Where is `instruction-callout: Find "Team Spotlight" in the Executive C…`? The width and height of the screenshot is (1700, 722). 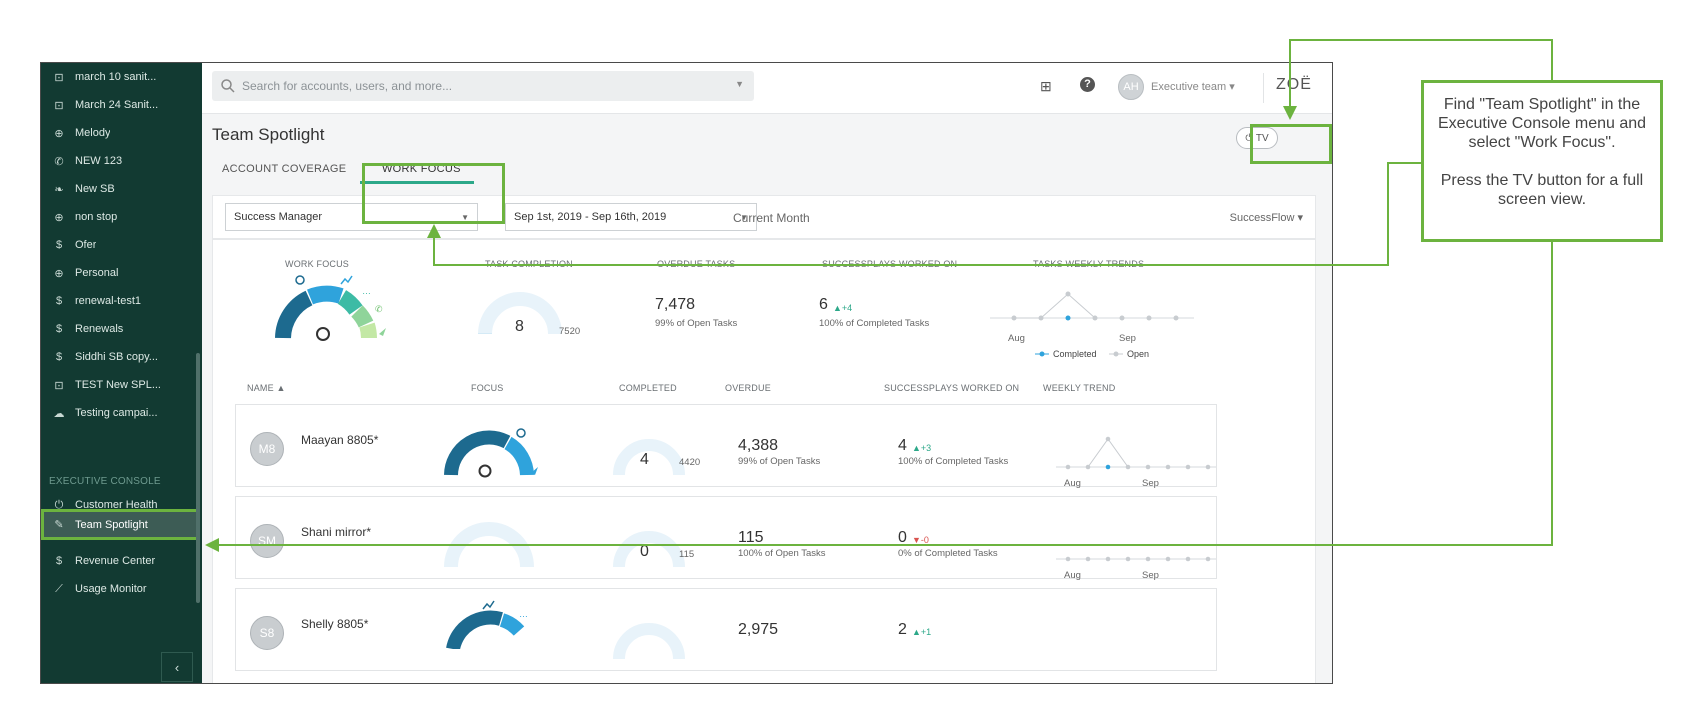 instruction-callout: Find "Team Spotlight" in the Executive C… is located at coordinates (1542, 161).